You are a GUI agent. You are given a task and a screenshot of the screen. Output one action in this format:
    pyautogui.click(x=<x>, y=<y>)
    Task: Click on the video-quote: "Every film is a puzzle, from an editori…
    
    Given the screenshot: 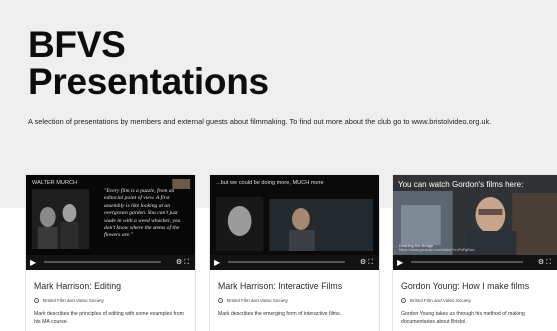 What is the action you would take?
    pyautogui.click(x=142, y=213)
    